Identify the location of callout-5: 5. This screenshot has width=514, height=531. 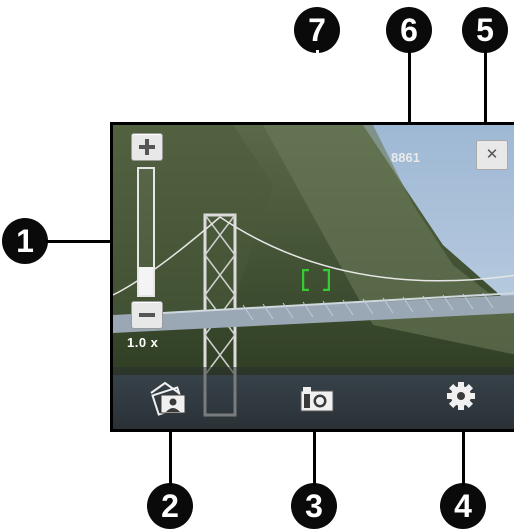
(485, 30).